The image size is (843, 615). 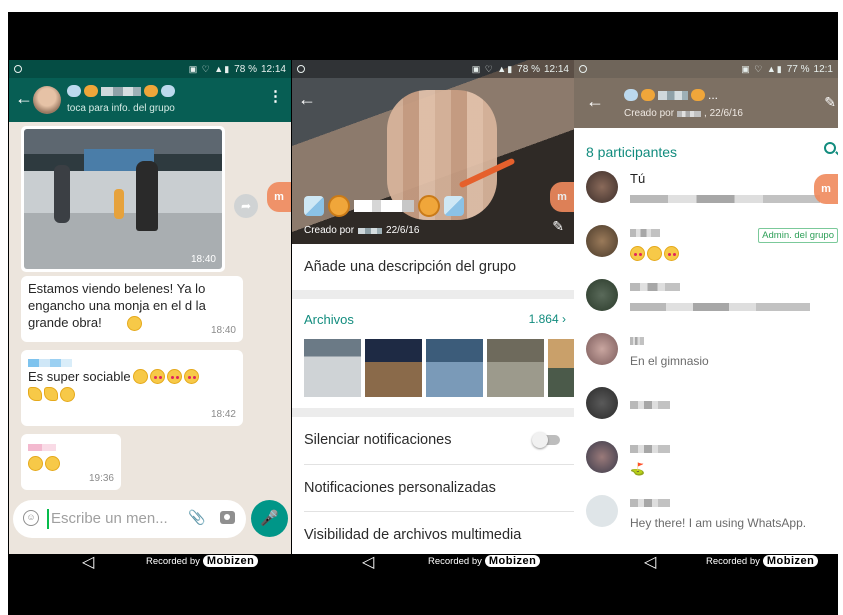 What do you see at coordinates (71, 462) in the screenshot?
I see `message-bubble: 19:36` at bounding box center [71, 462].